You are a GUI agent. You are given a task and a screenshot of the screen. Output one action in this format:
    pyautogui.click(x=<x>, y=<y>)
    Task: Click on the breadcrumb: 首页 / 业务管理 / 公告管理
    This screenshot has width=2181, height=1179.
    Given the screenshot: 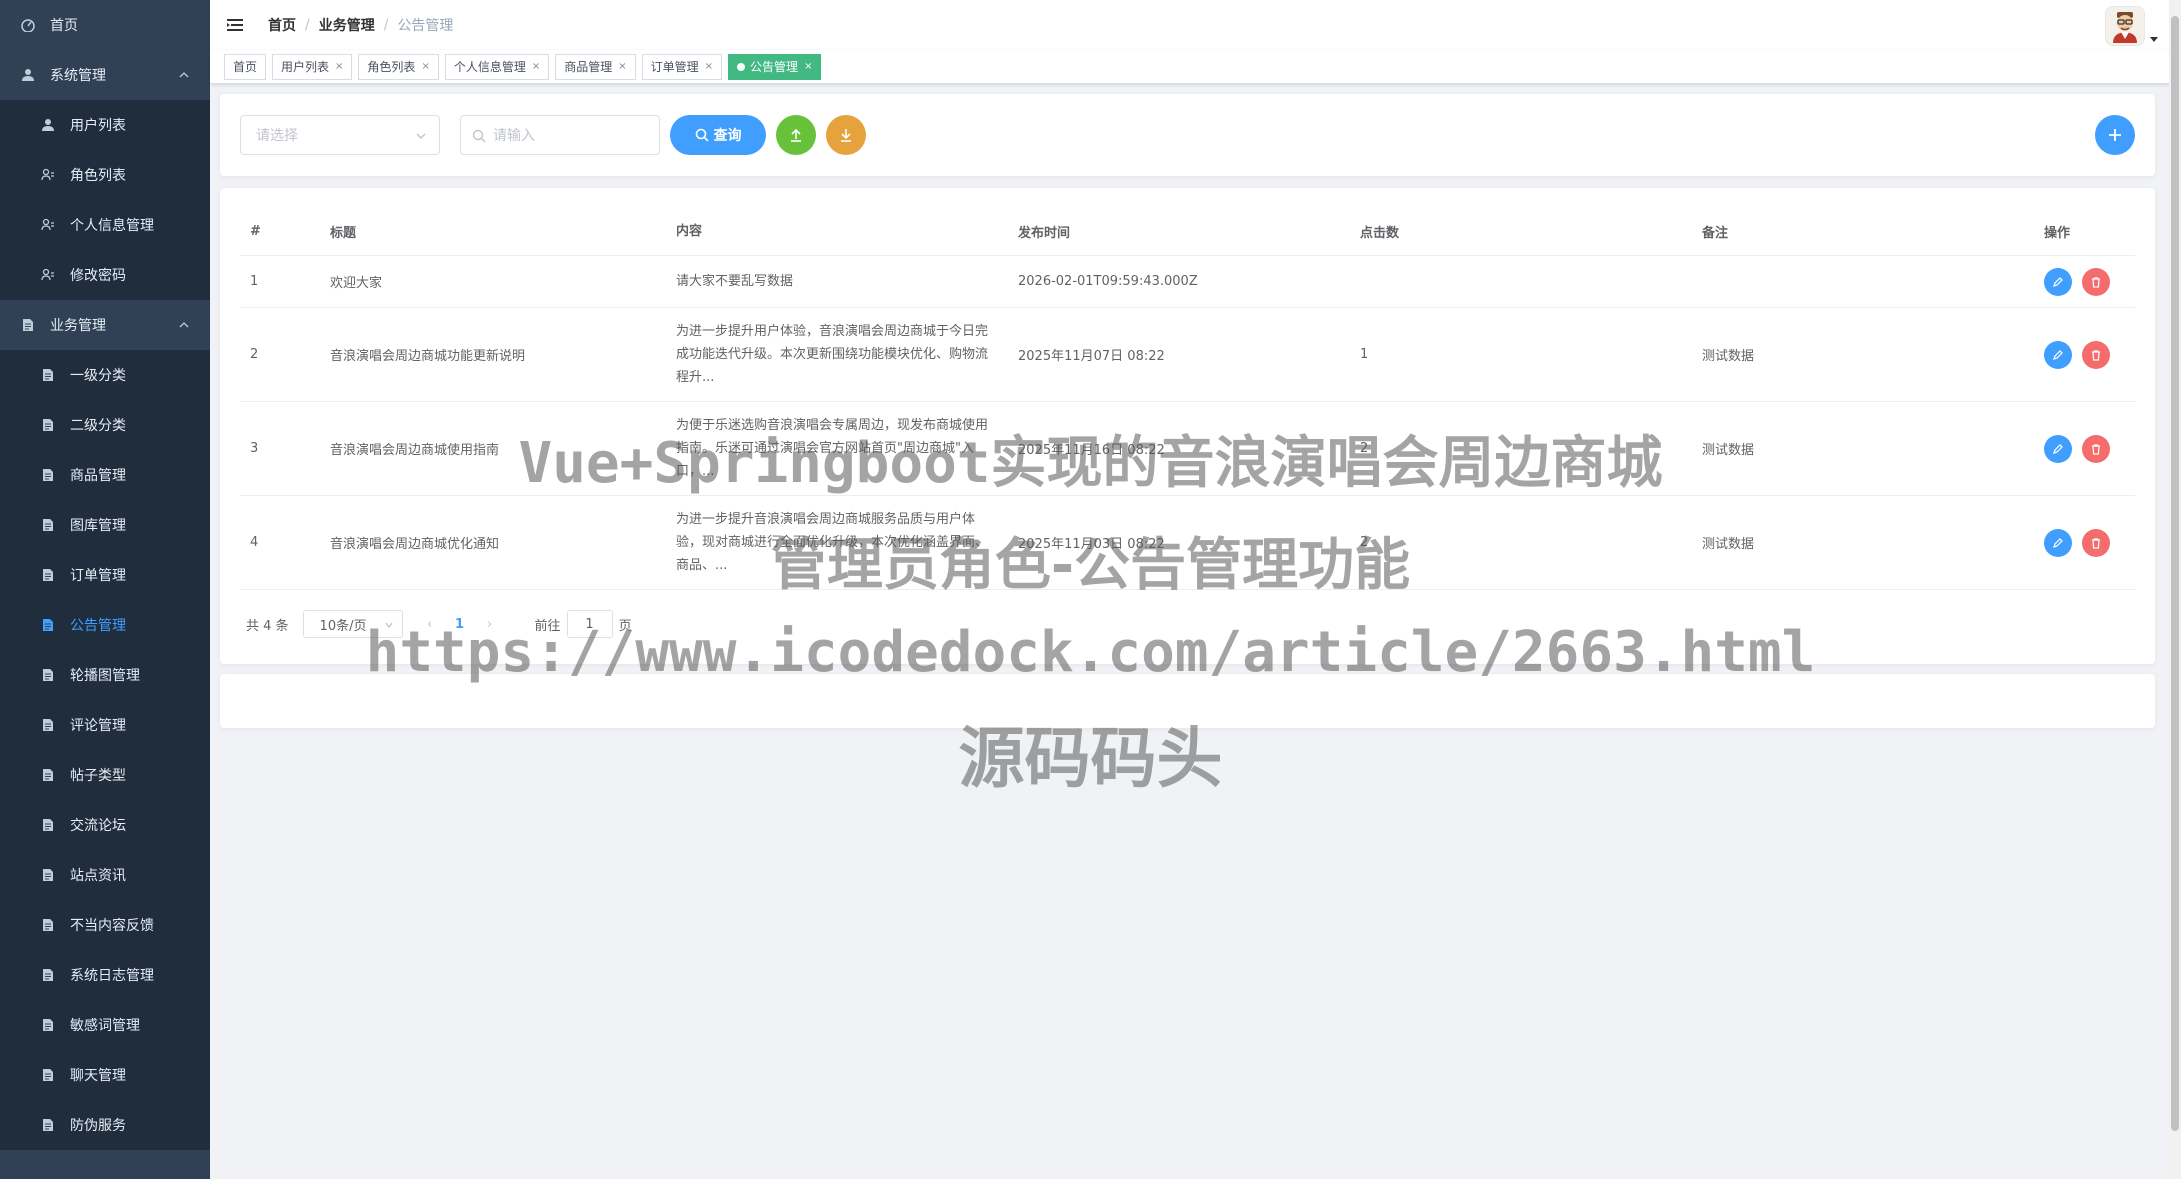 What is the action you would take?
    pyautogui.click(x=360, y=25)
    